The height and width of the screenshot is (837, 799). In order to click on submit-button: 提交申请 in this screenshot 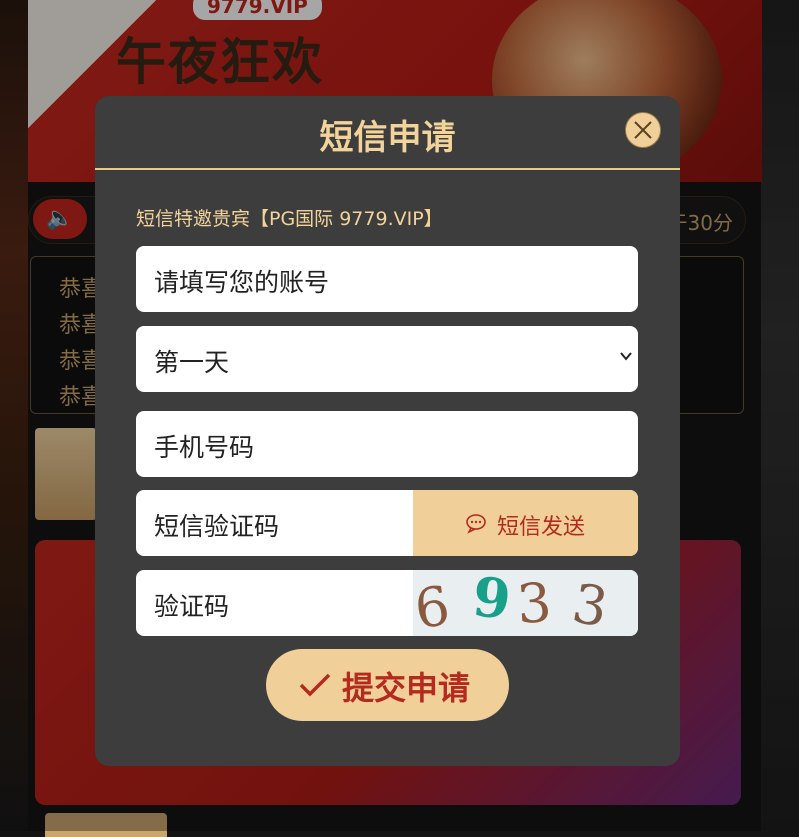, I will do `click(387, 685)`.